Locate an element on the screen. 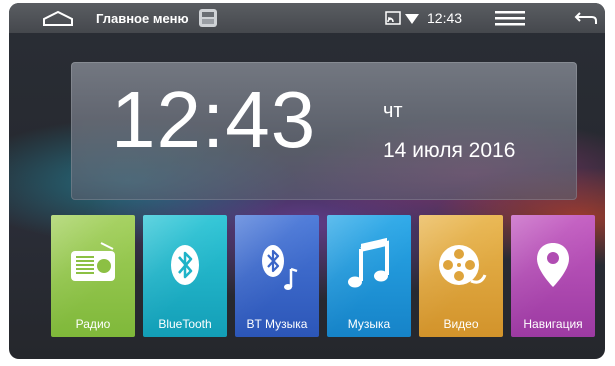 The image size is (615, 366). clock-time: 12:43 is located at coordinates (214, 119).